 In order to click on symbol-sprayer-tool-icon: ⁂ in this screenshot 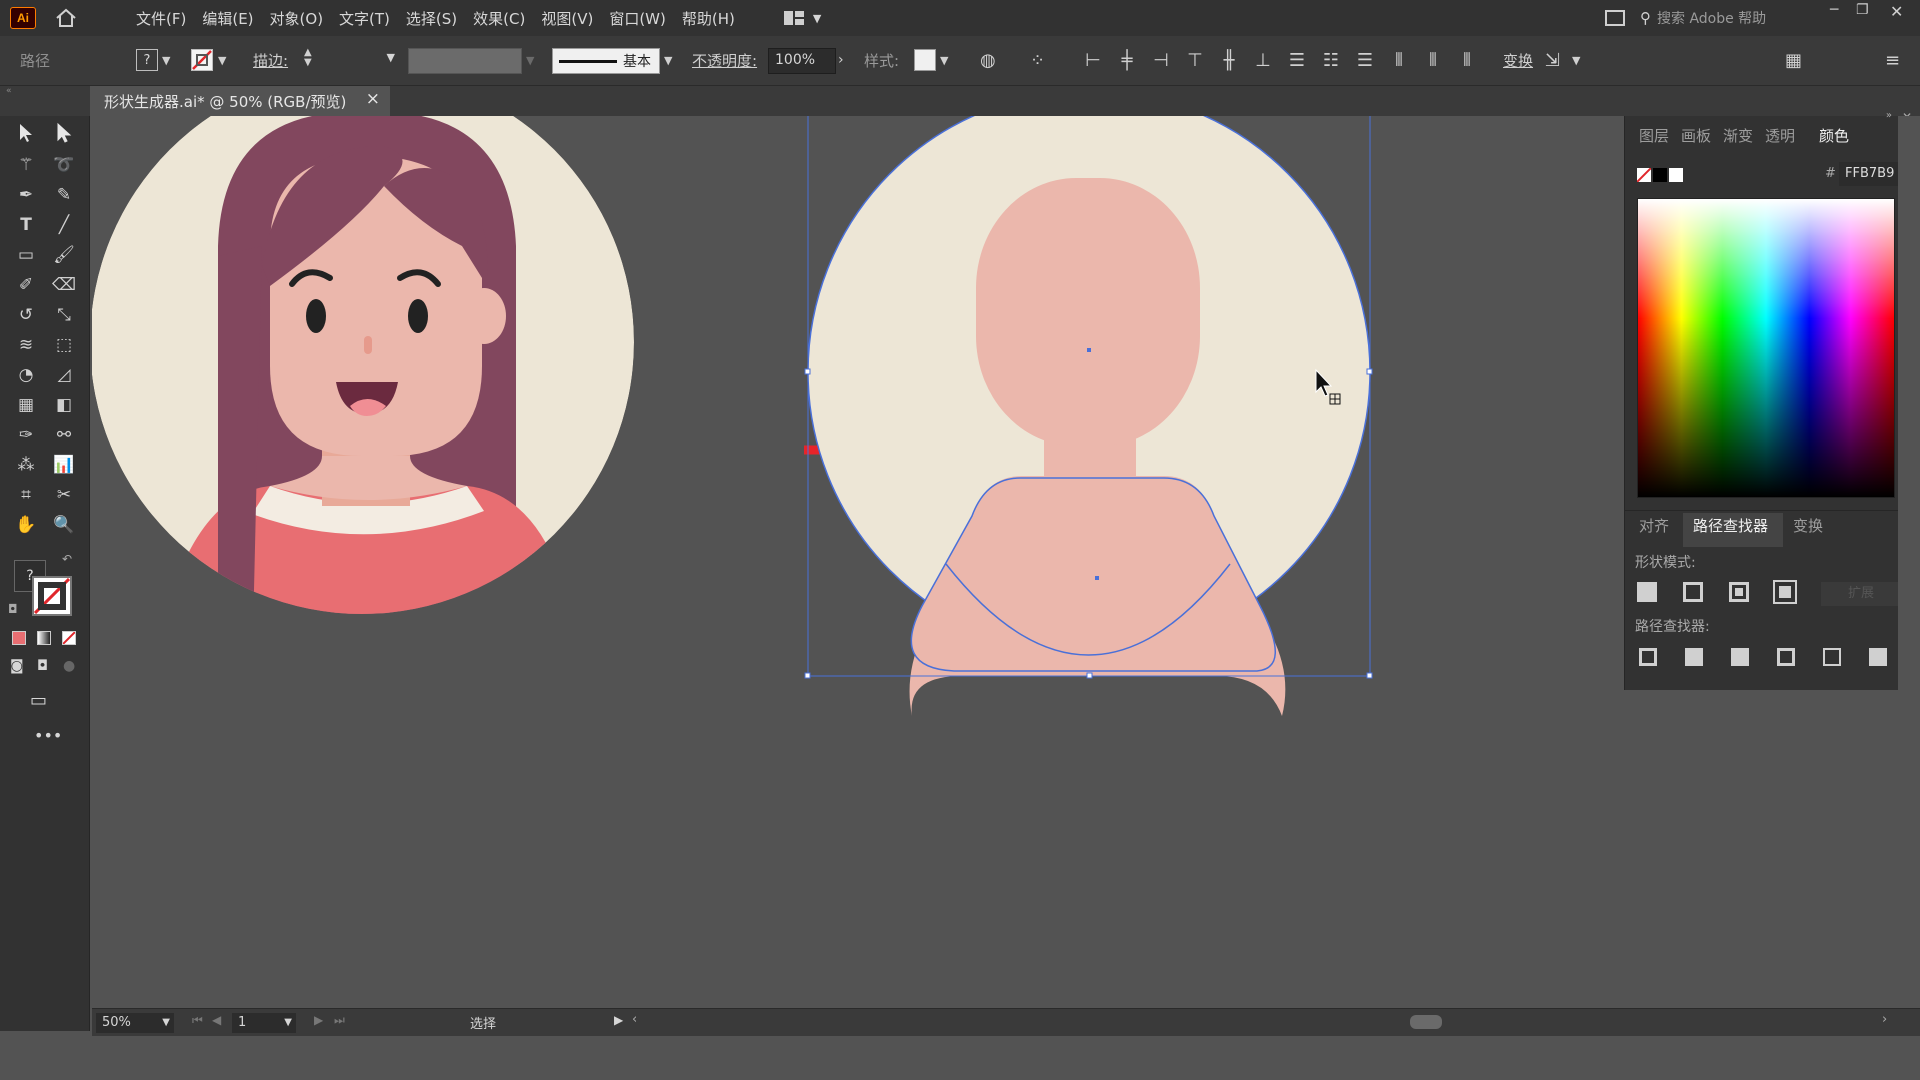, I will do `click(26, 465)`.